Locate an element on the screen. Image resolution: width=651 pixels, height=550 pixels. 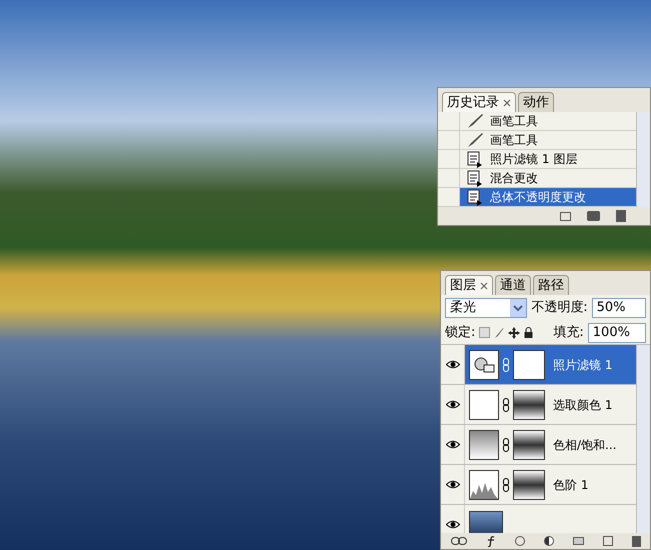
adjustment-icon is located at coordinates (549, 541).